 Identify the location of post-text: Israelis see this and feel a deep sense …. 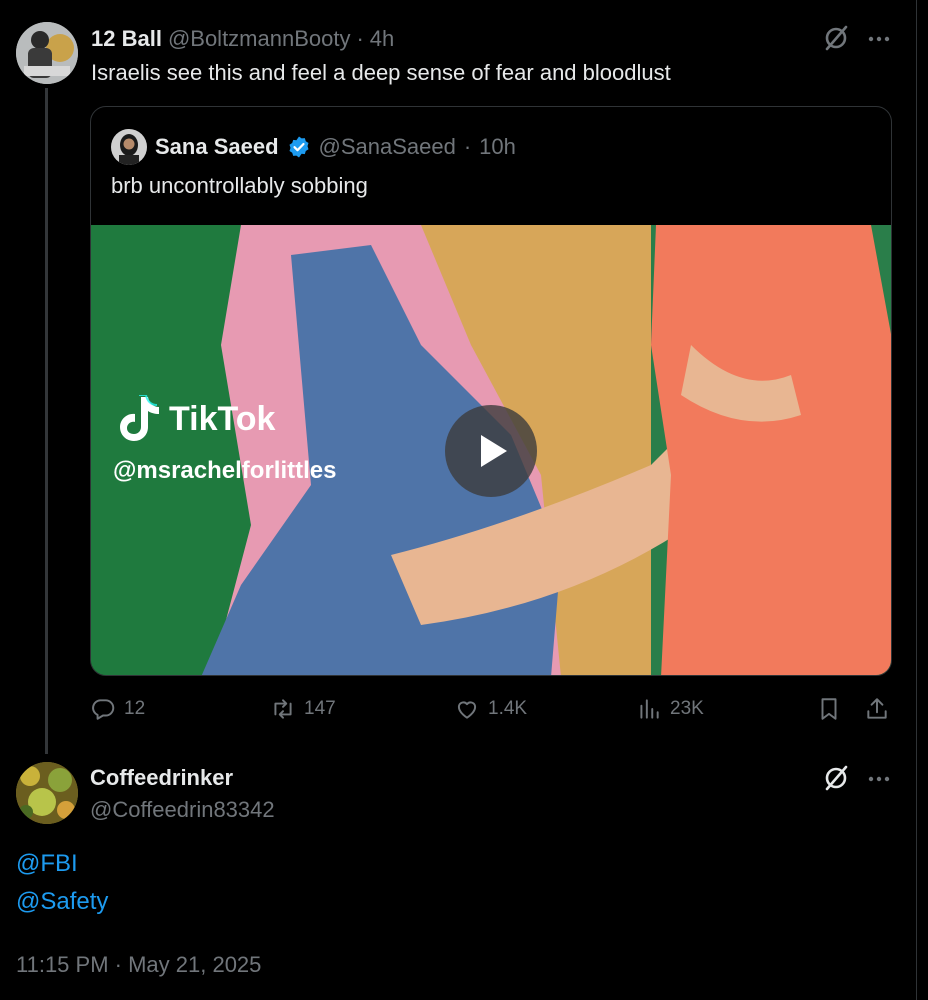
(381, 72).